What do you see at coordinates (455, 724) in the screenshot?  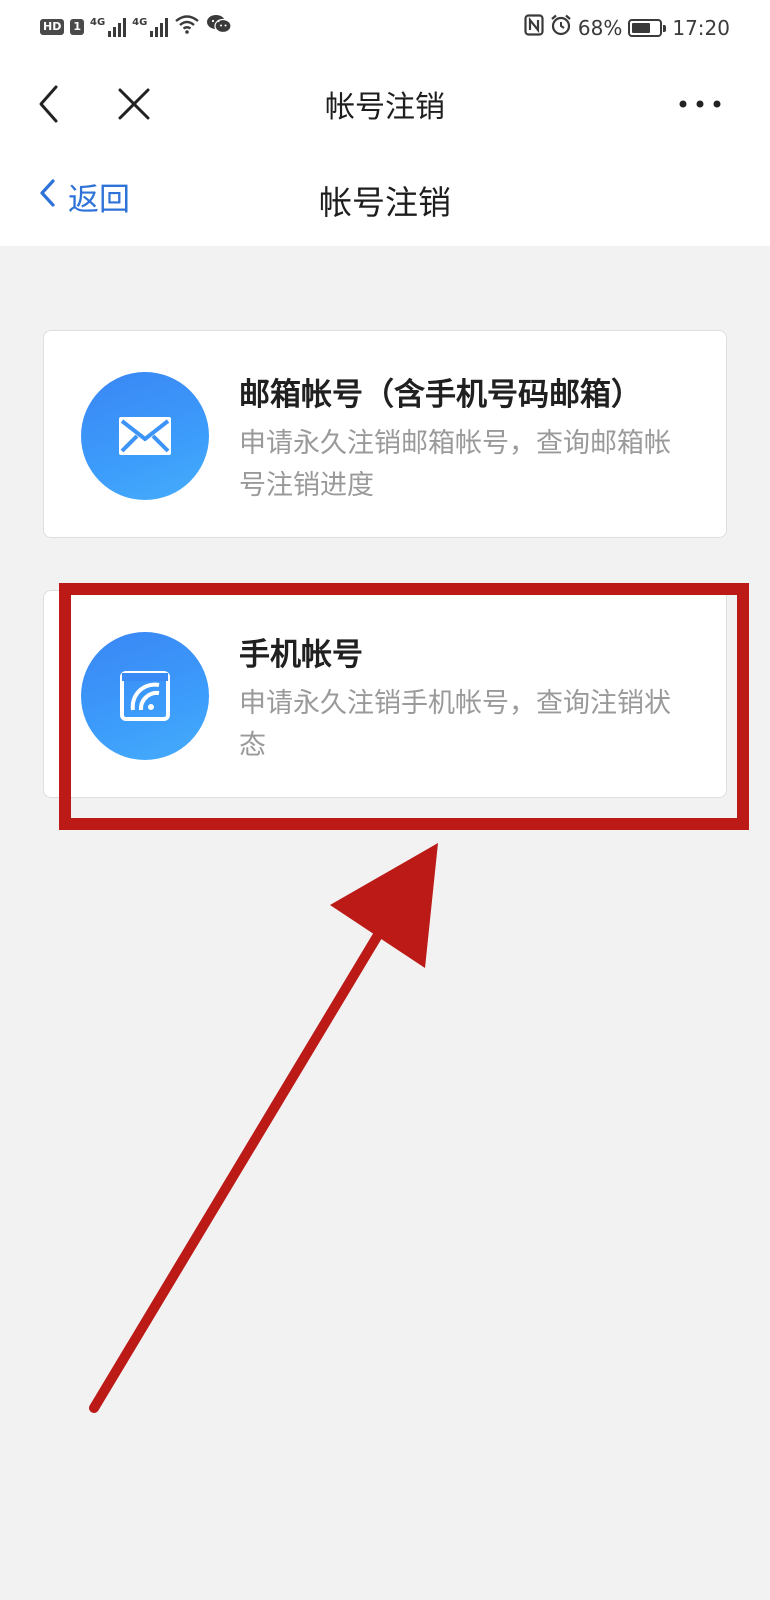 I see `card-description: 申请永久注销手机帐号，查询注销状态` at bounding box center [455, 724].